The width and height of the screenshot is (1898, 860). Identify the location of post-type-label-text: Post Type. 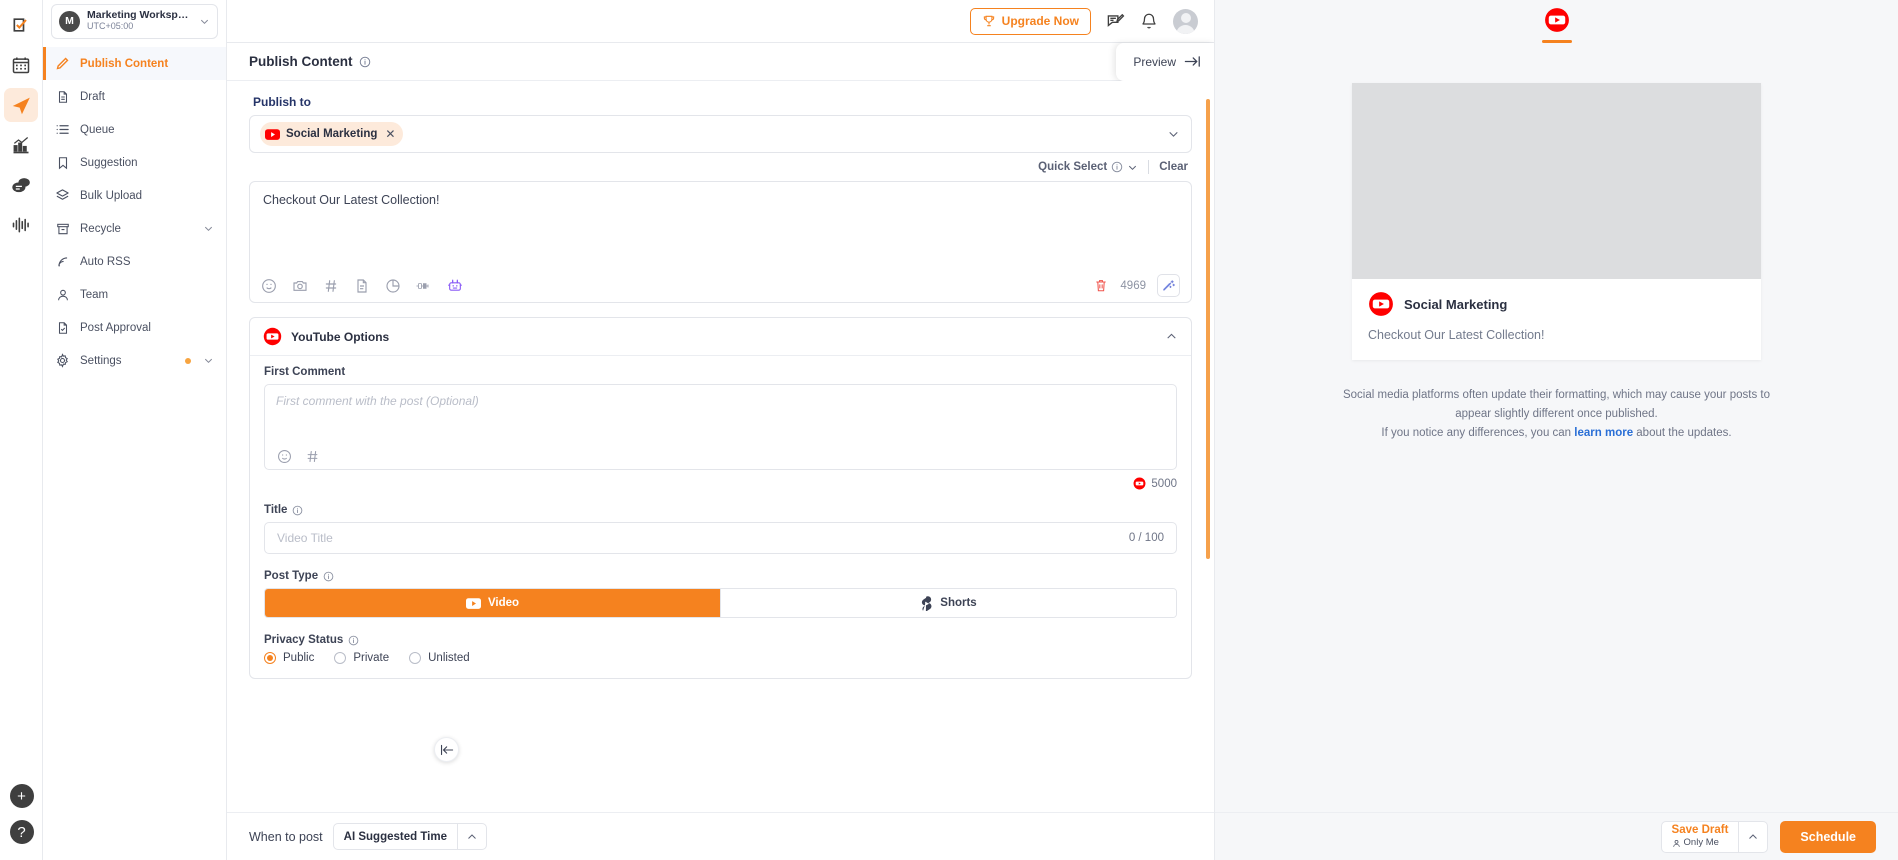
(291, 576).